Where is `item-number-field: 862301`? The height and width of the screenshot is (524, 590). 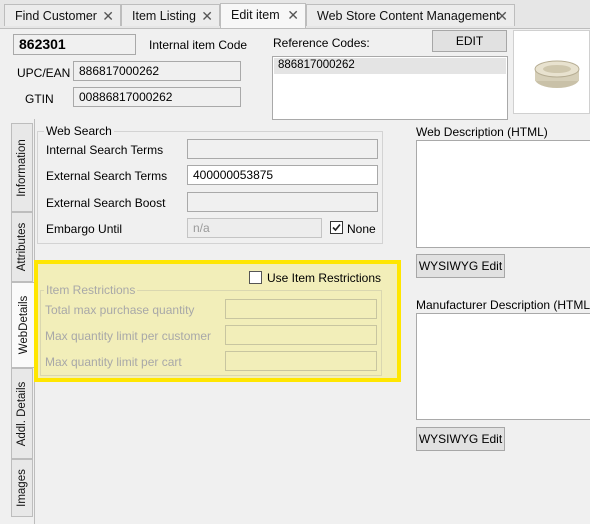
item-number-field: 862301 is located at coordinates (74, 44).